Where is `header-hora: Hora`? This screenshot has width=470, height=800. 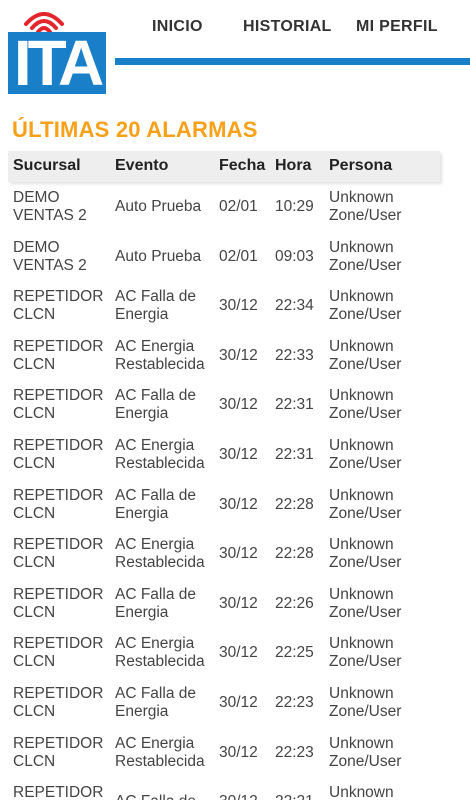 header-hora: Hora is located at coordinates (293, 165).